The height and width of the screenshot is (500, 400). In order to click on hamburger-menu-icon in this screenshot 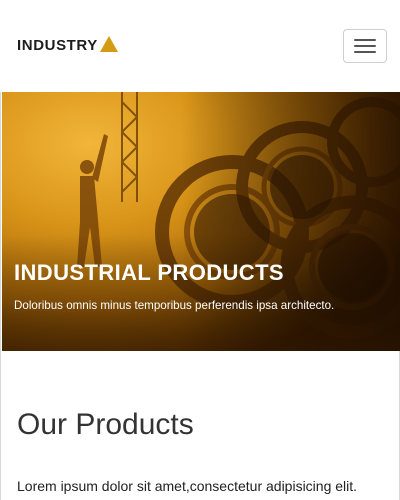, I will do `click(365, 40)`.